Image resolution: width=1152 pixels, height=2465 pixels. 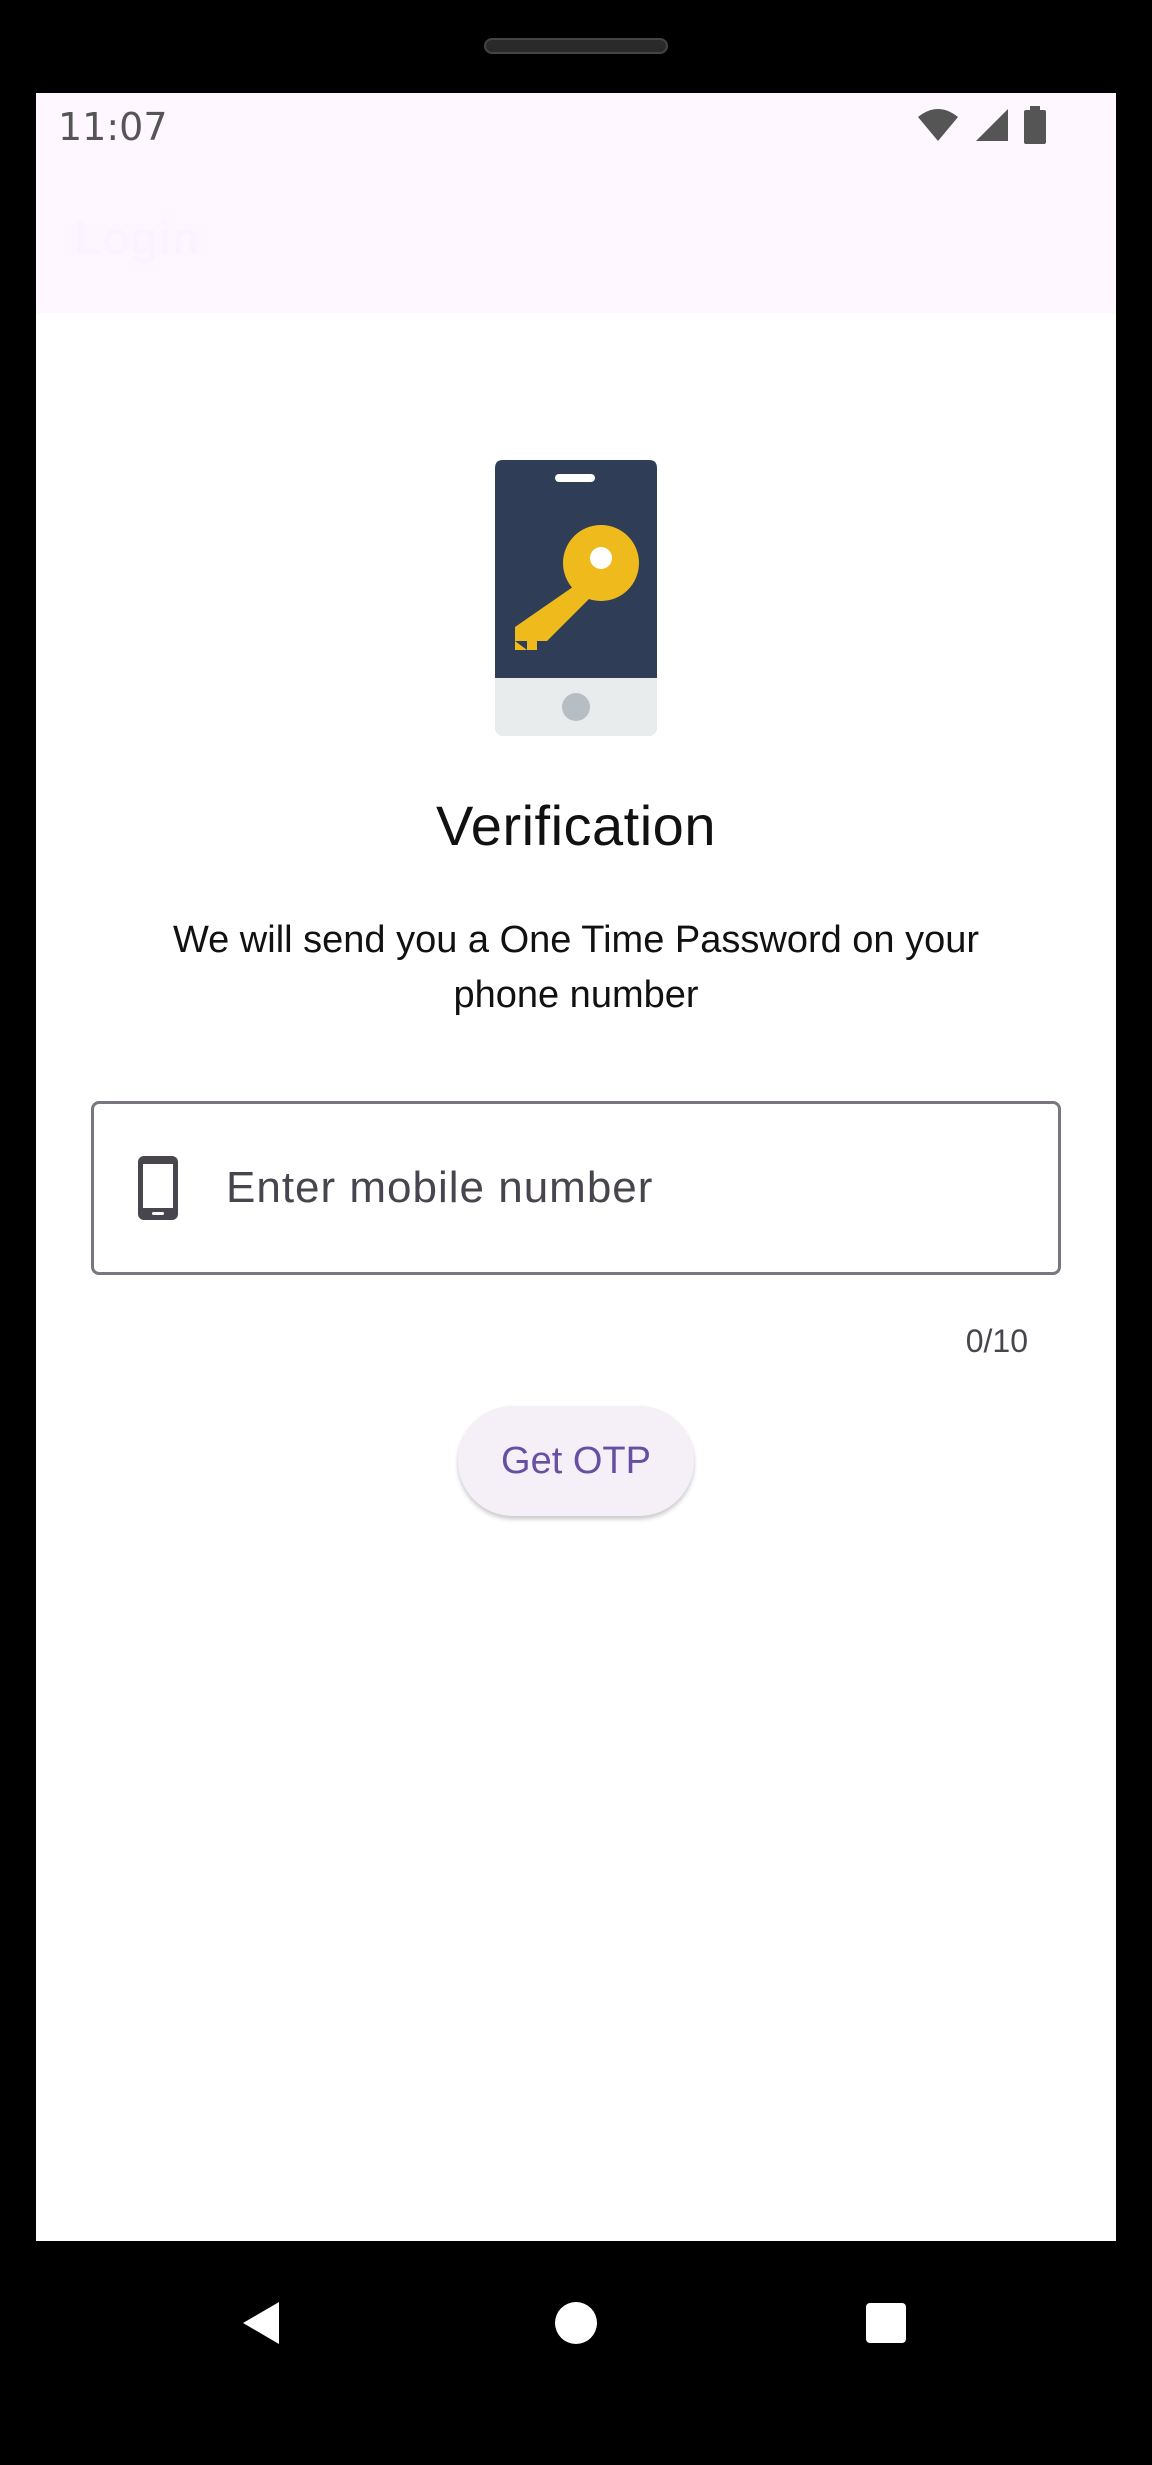 I want to click on wifi-icon, so click(x=938, y=127).